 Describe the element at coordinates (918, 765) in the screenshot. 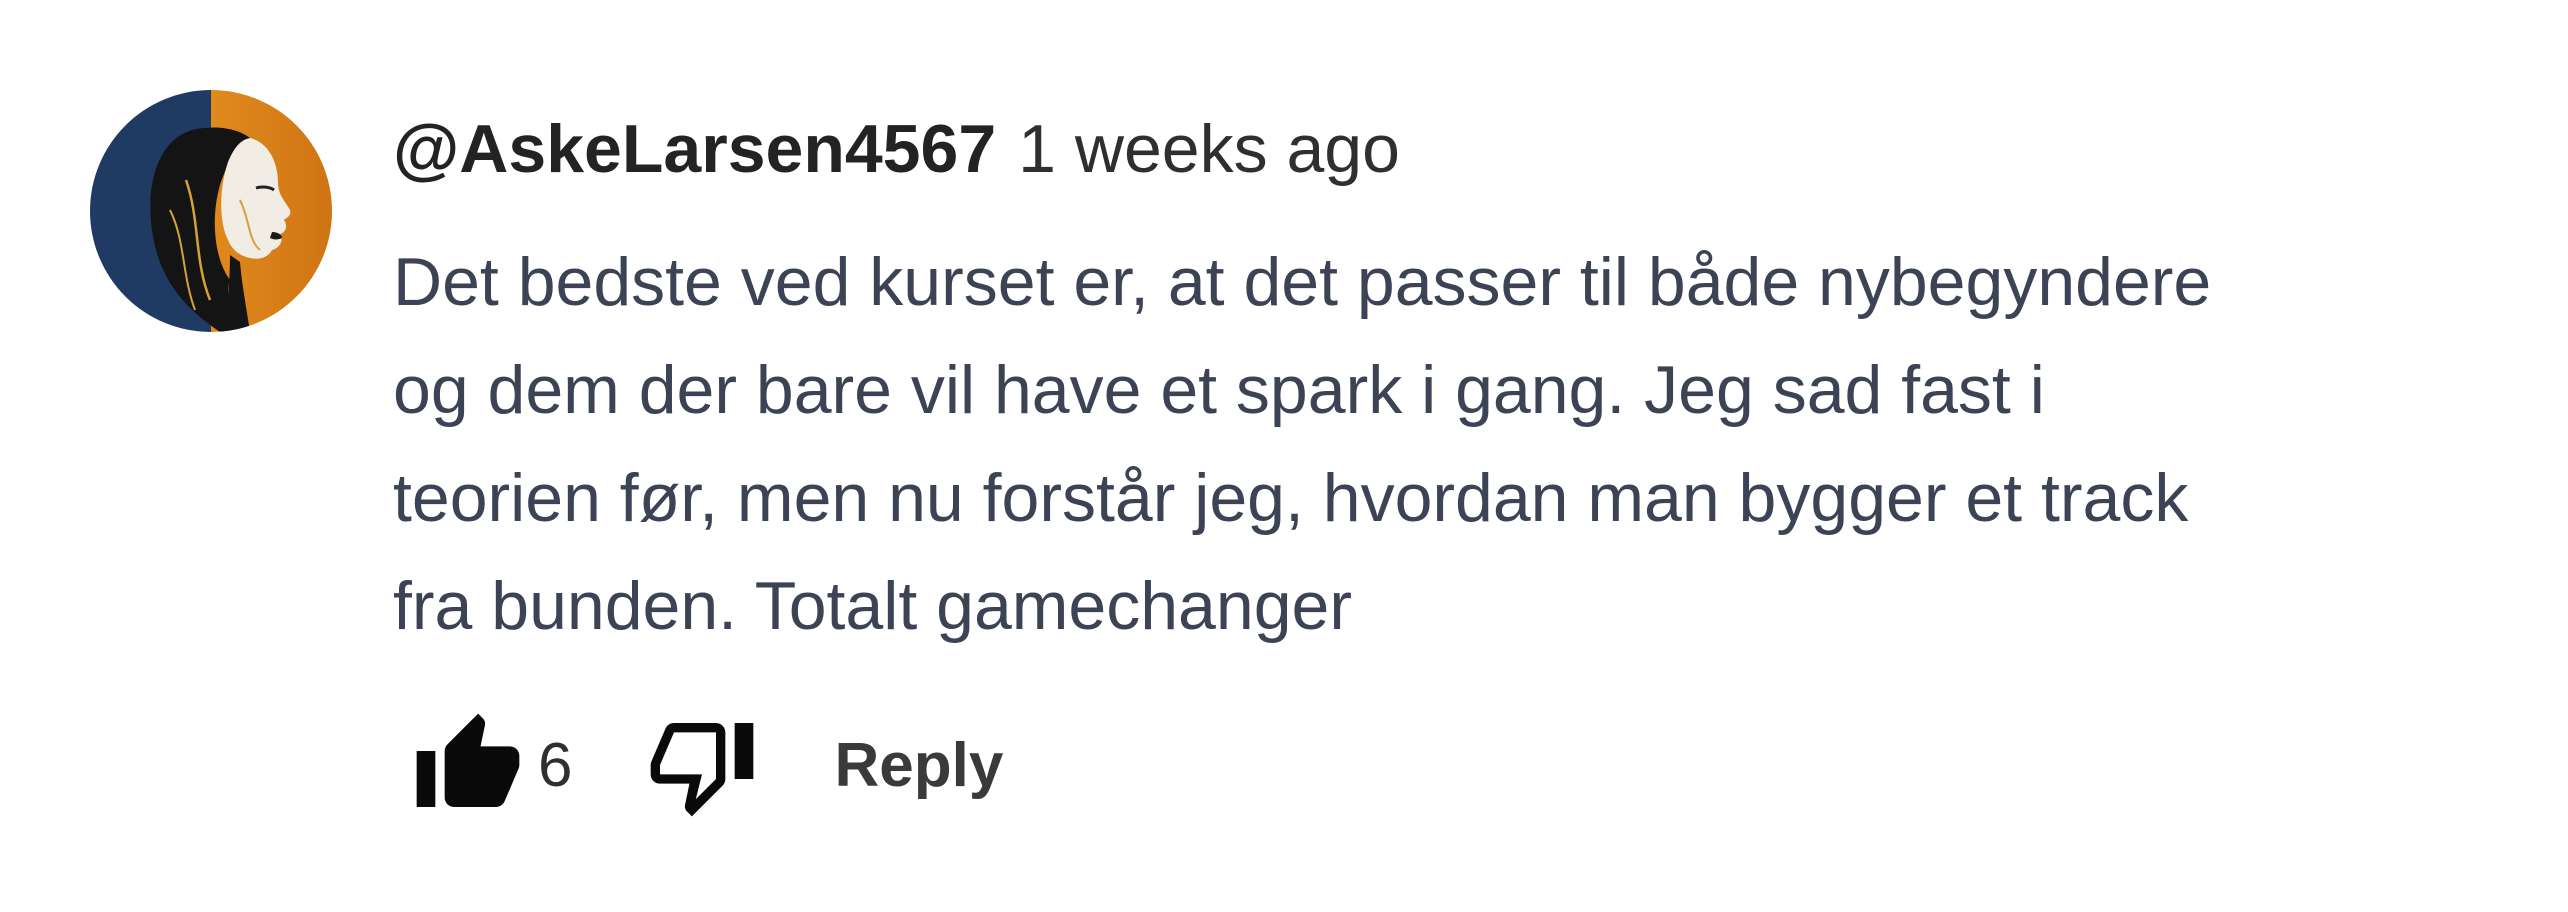

I see `reply-button: Reply` at that location.